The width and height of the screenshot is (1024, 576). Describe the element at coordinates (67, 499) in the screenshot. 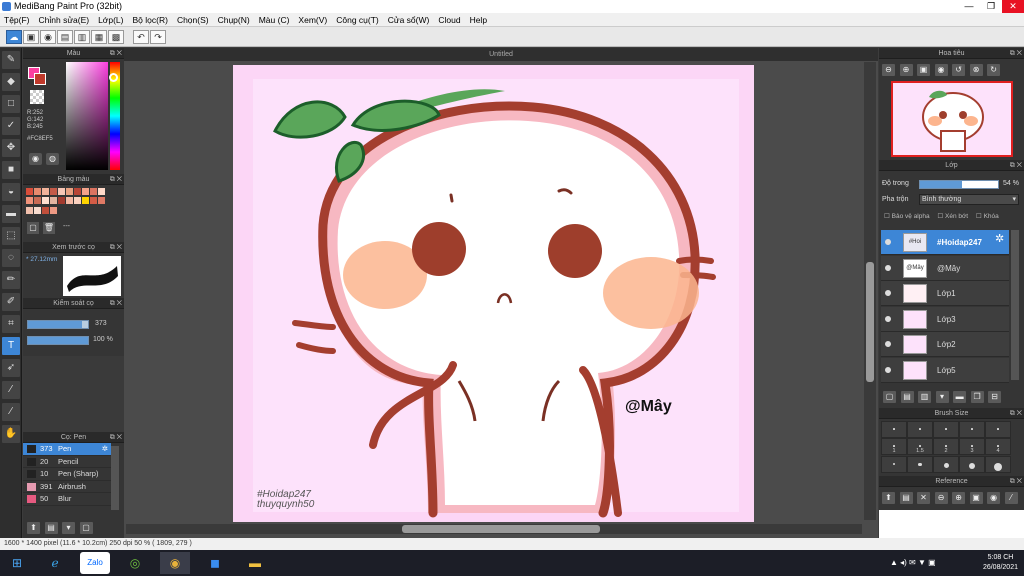

I see `brush-item: 50 Blur` at that location.